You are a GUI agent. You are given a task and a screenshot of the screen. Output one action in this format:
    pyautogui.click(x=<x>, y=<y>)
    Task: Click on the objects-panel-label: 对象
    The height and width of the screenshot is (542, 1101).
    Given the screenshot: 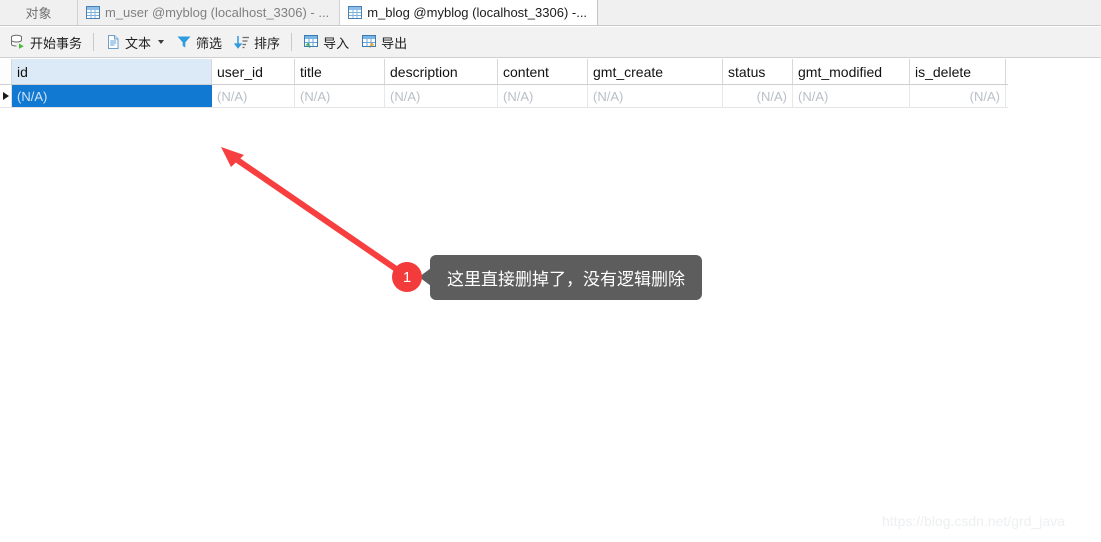 What is the action you would take?
    pyautogui.click(x=39, y=12)
    